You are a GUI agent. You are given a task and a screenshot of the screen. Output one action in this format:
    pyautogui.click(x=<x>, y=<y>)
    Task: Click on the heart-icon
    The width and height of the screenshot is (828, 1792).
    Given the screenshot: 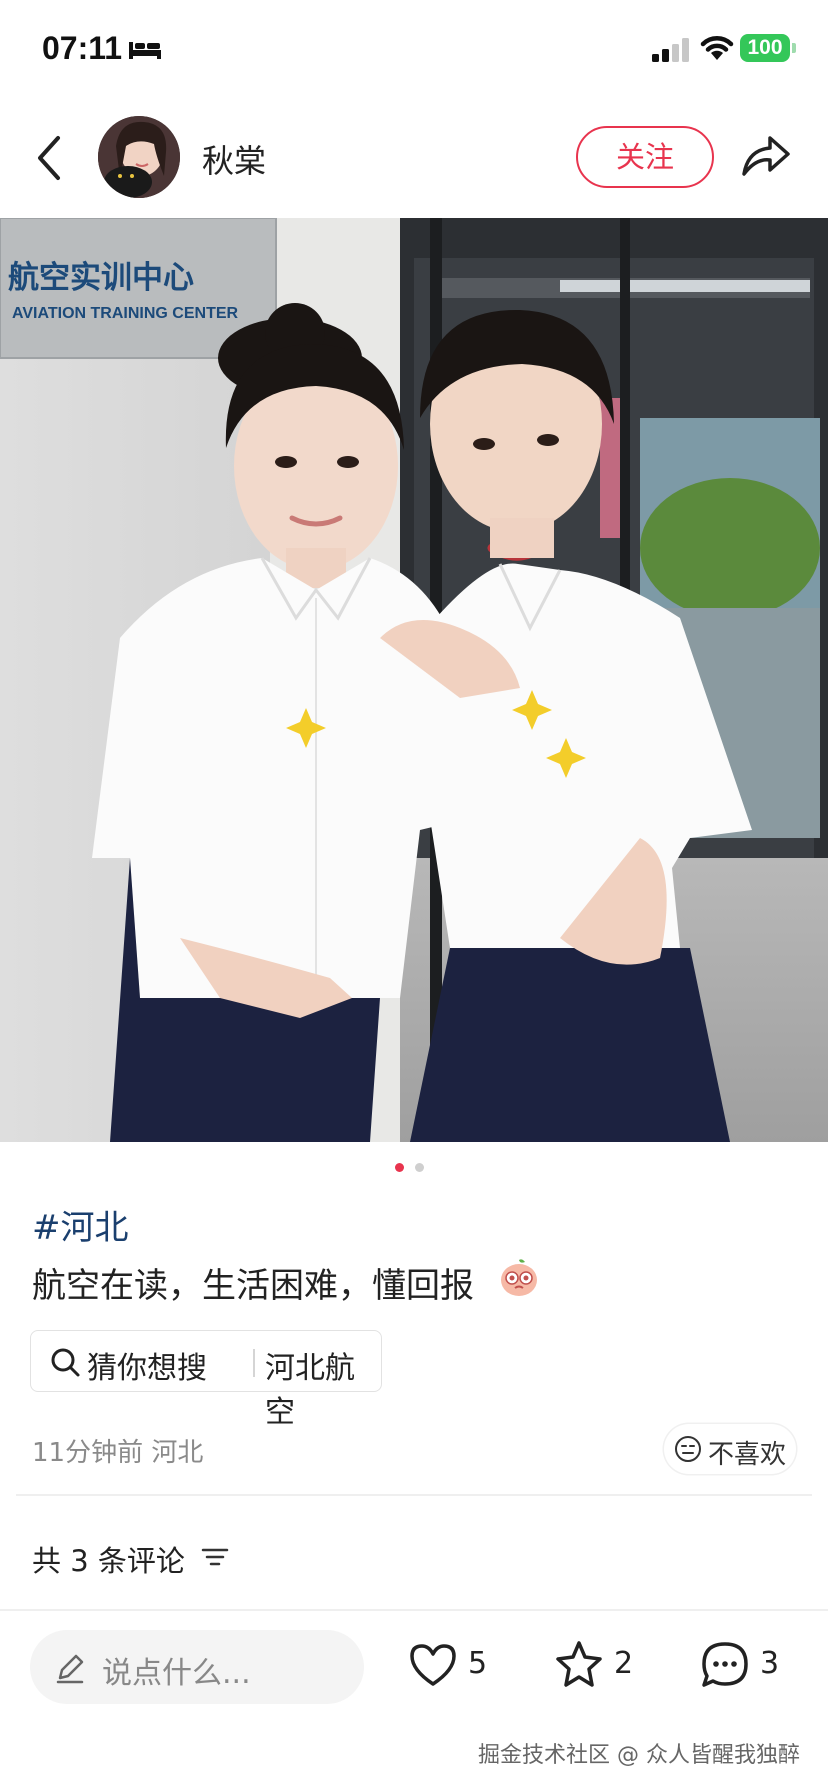 What is the action you would take?
    pyautogui.click(x=433, y=1665)
    